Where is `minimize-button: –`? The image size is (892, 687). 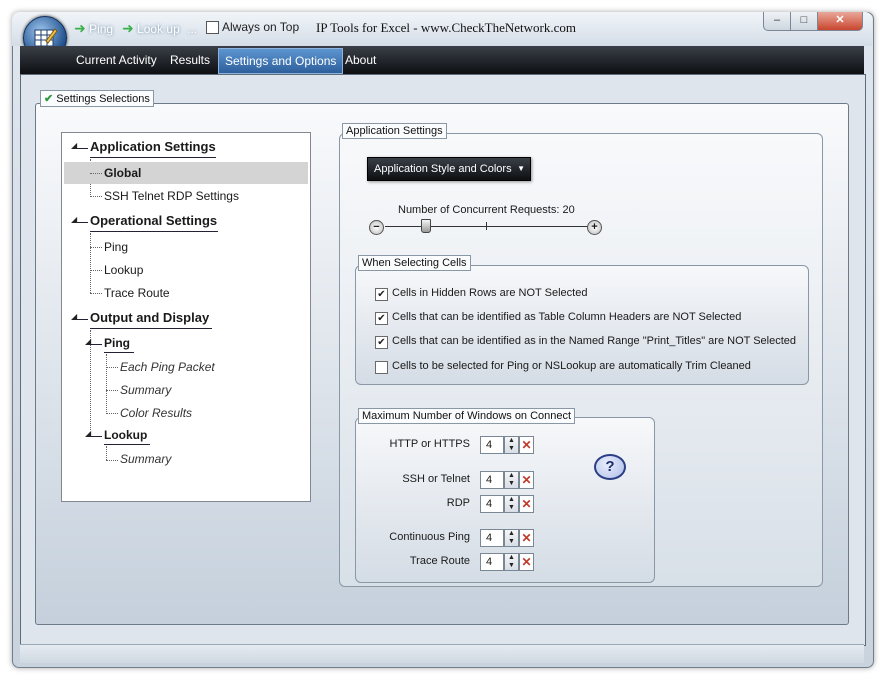
minimize-button: – is located at coordinates (777, 21).